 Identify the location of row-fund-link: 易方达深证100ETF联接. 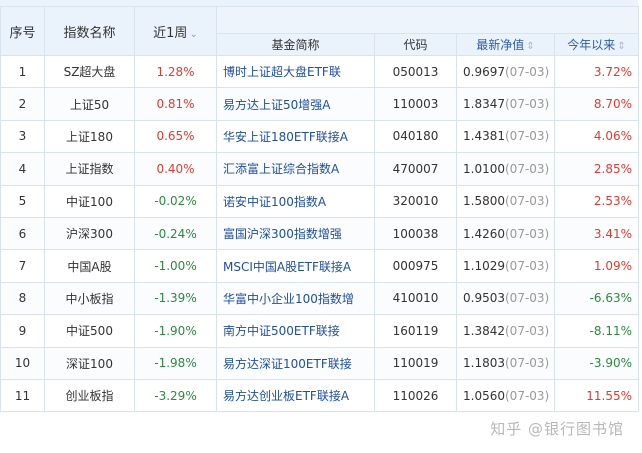
(295, 363).